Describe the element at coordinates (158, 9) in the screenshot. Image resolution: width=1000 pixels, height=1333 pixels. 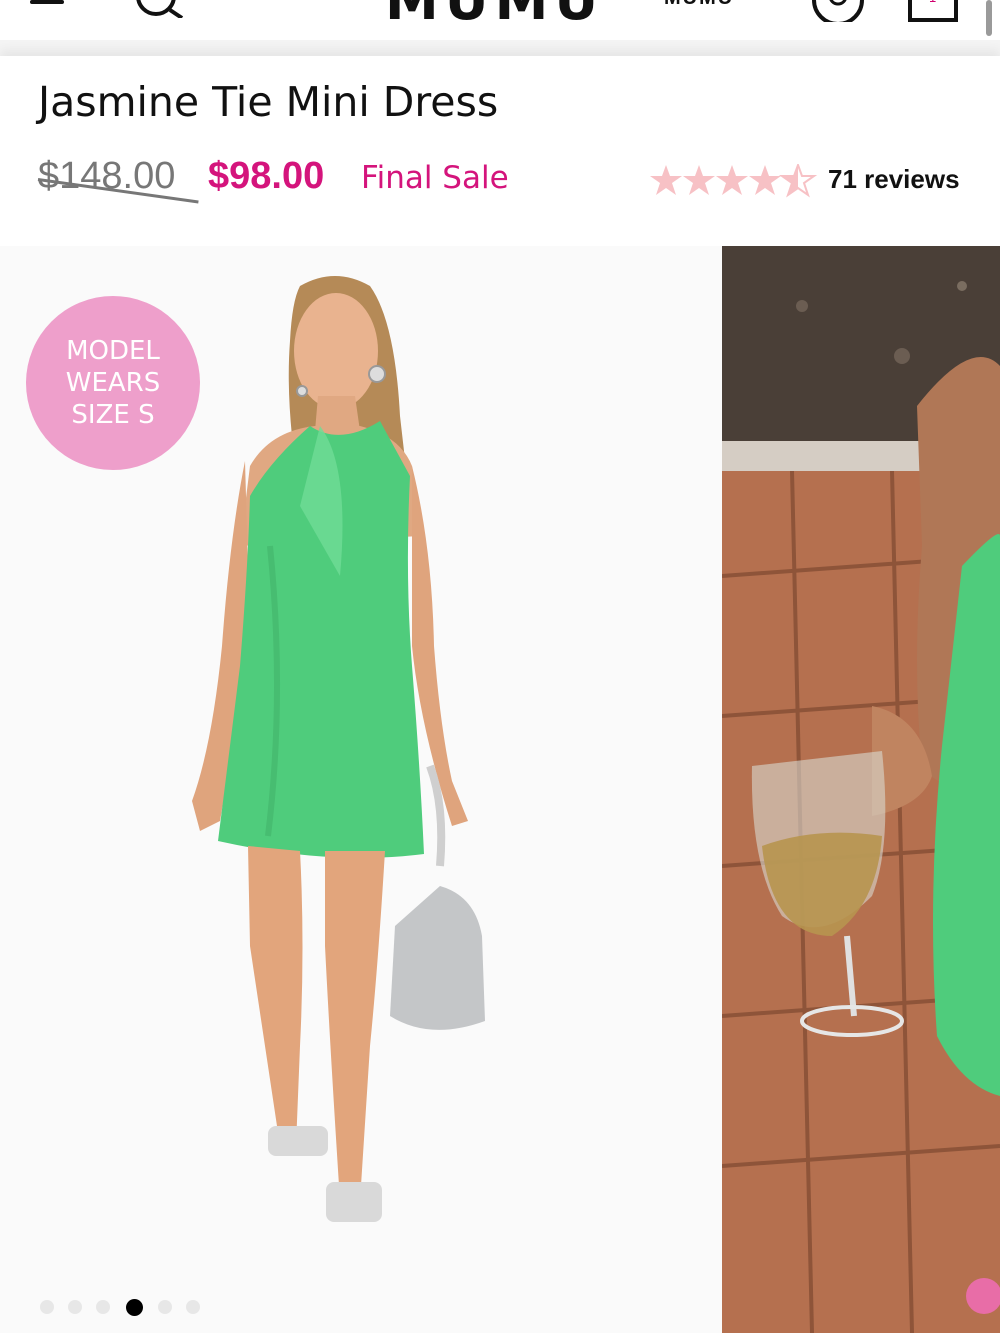
I see `search-icon` at that location.